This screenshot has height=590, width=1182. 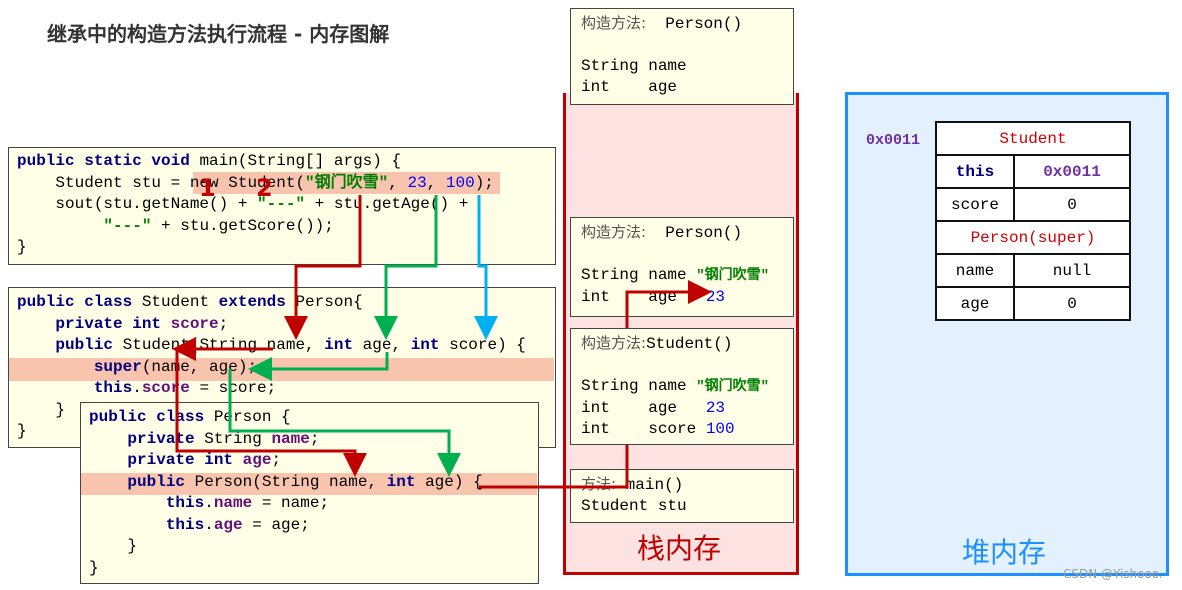 I want to click on arrow-name-to-student, so click(x=323, y=267).